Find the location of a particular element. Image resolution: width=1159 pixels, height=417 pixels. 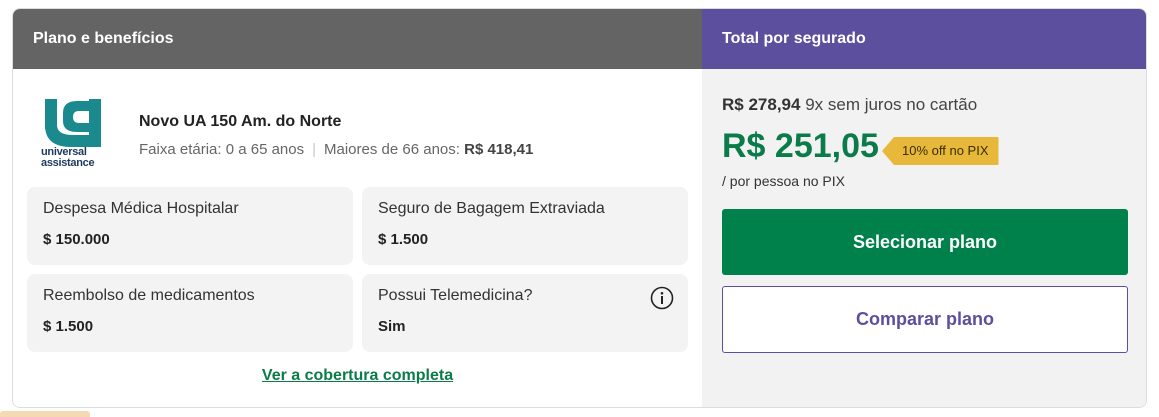

benefit-value: $ 150.000 is located at coordinates (76, 239).